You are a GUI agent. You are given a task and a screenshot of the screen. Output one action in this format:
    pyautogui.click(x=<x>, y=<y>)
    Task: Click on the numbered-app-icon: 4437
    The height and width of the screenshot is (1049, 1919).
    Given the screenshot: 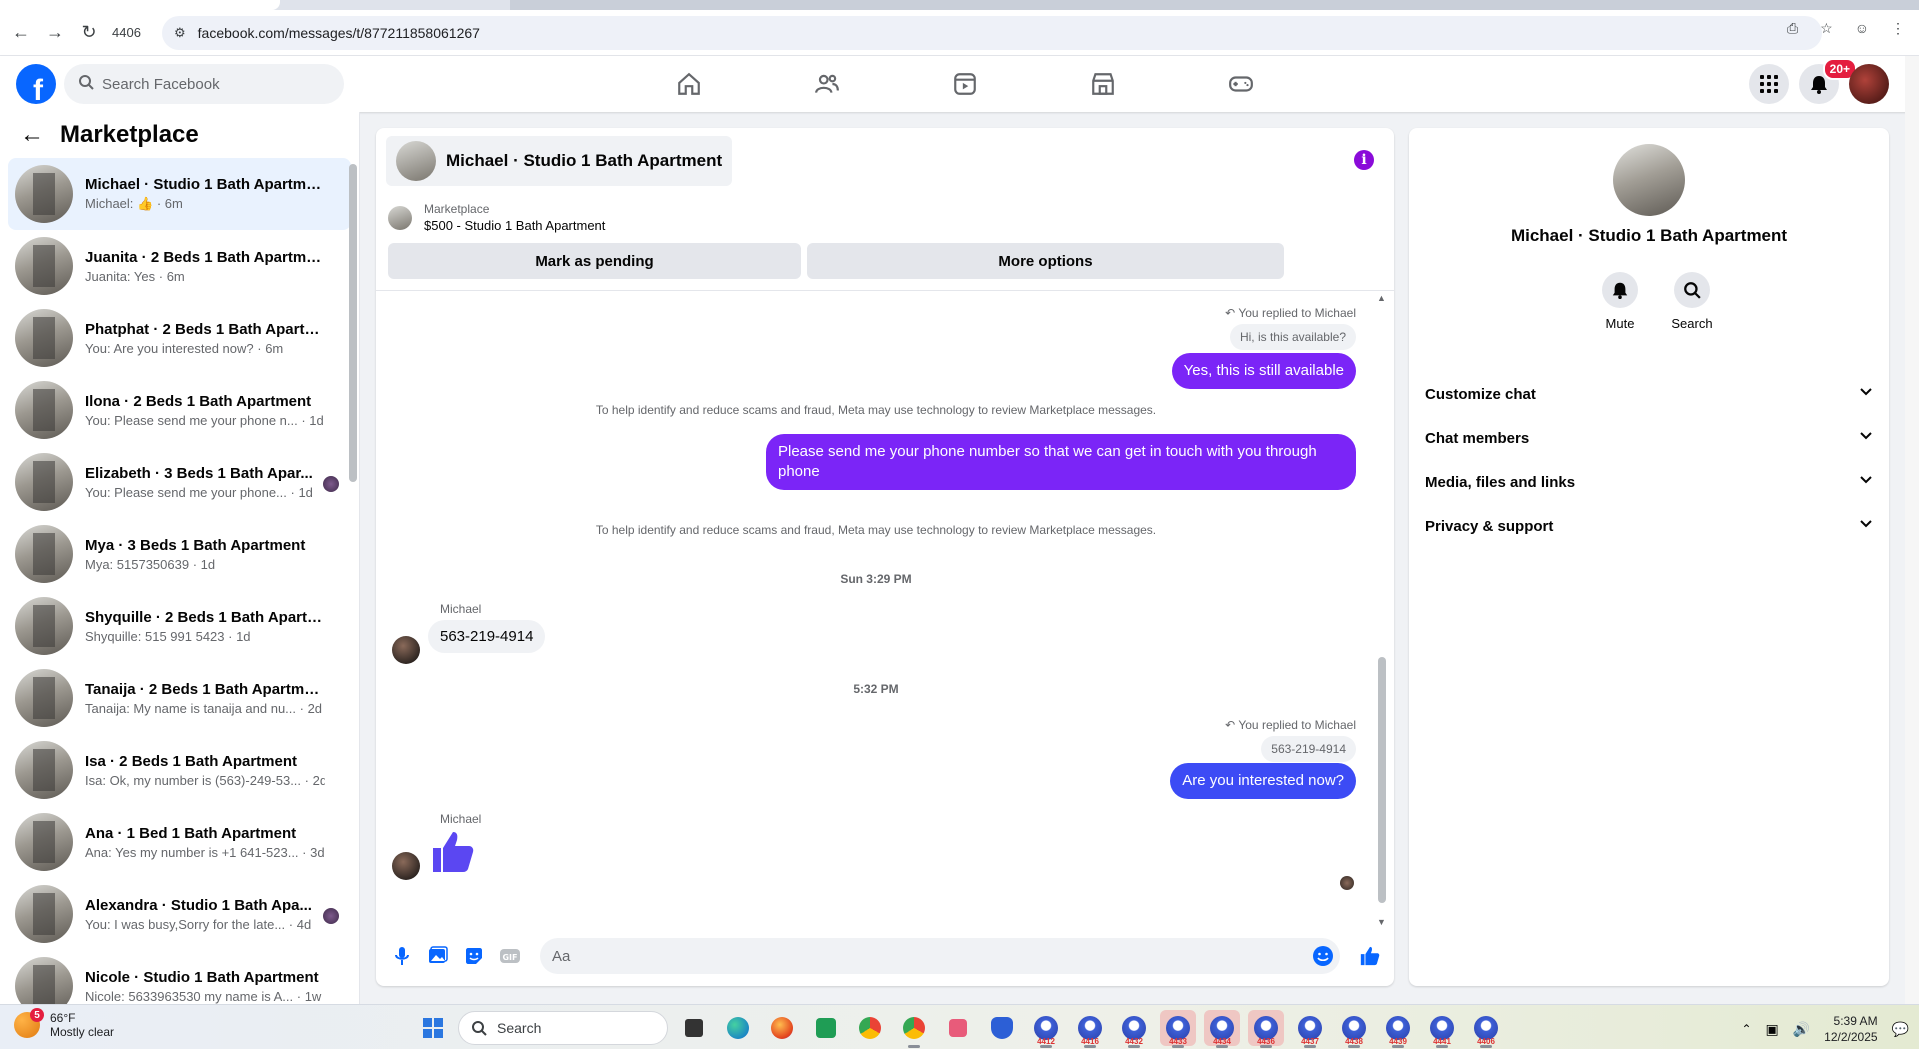 What is the action you would take?
    pyautogui.click(x=1310, y=1029)
    